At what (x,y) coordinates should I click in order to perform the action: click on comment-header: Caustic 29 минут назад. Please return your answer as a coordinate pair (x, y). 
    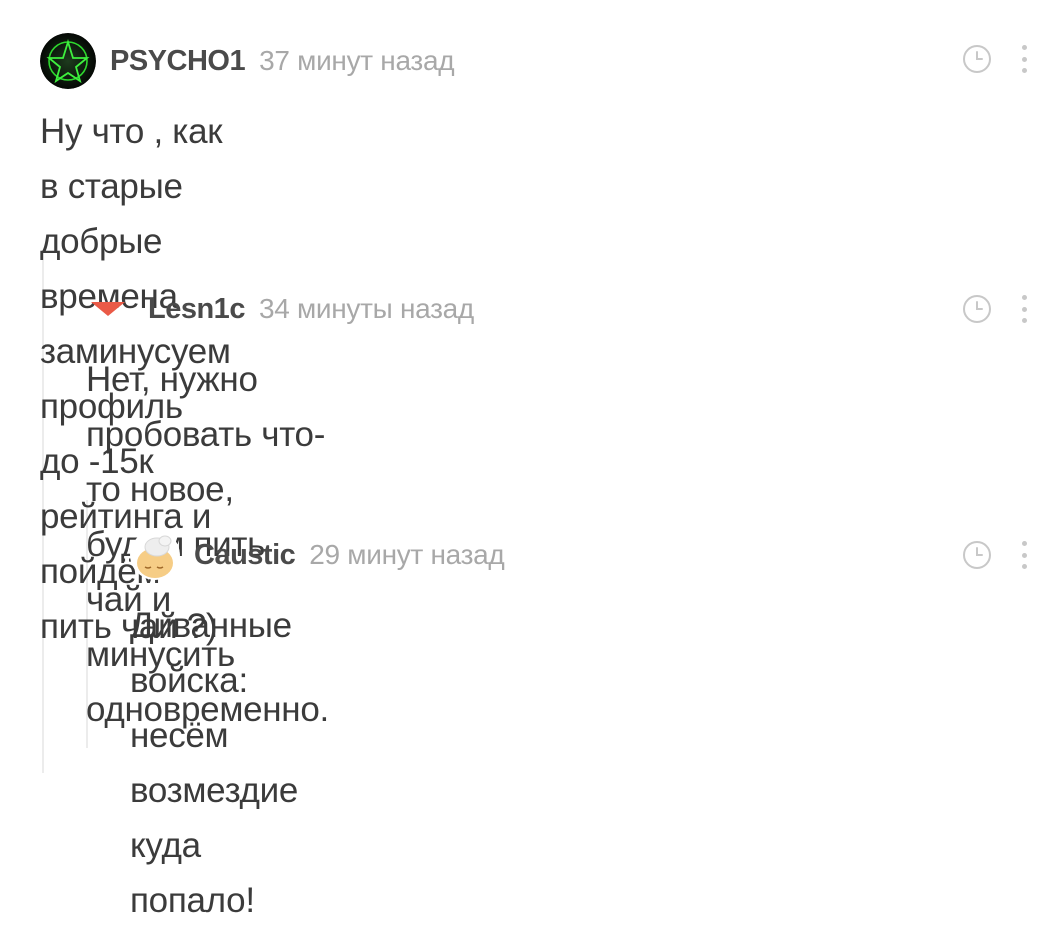
    Looking at the image, I should click on (317, 555).